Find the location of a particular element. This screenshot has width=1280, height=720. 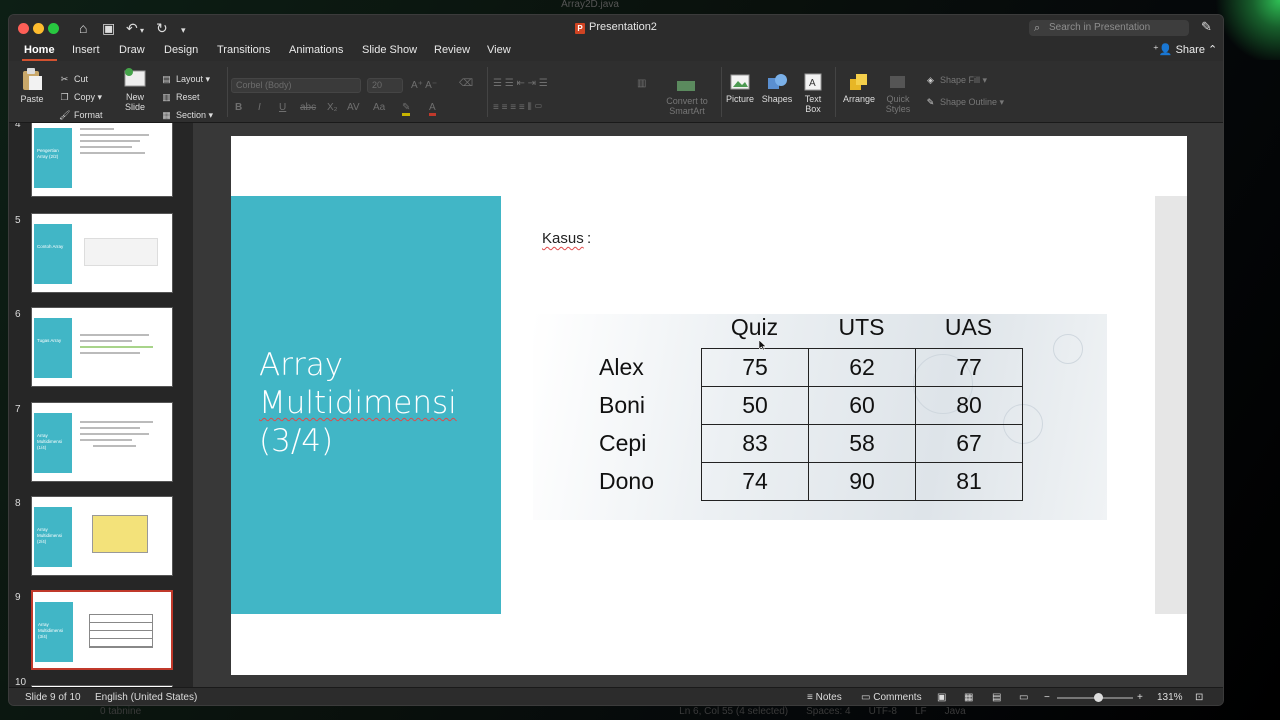

slide-thumbnail-7: Array Multidimensi (1/4) is located at coordinates (102, 442).